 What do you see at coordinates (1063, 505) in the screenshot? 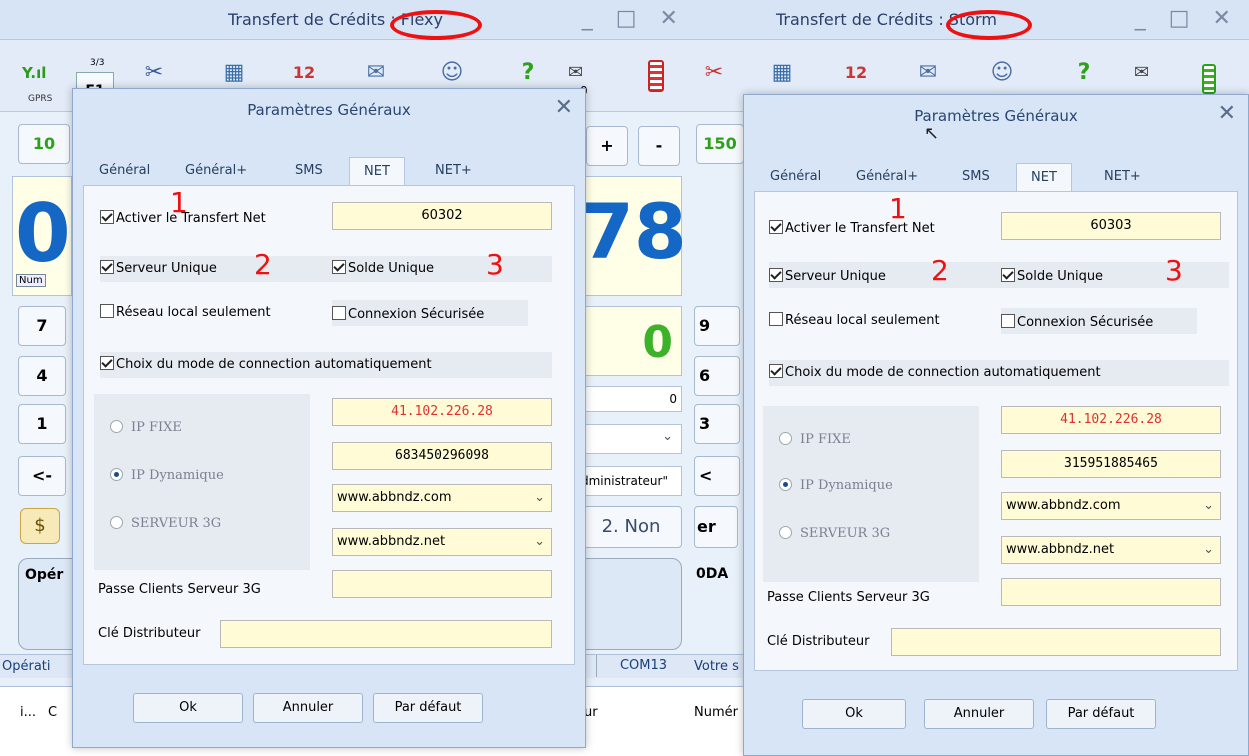
I see `server1-value: www.abbndz.com` at bounding box center [1063, 505].